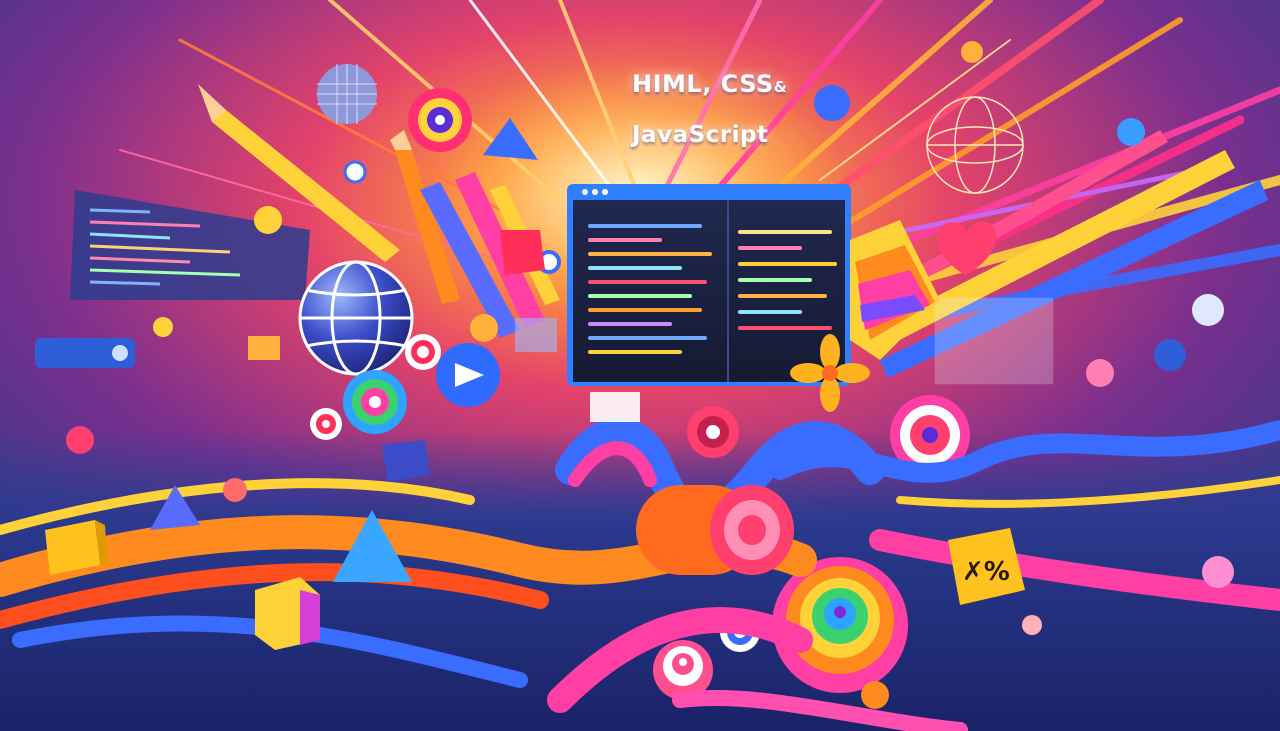  I want to click on play-badge-icon, so click(468, 375).